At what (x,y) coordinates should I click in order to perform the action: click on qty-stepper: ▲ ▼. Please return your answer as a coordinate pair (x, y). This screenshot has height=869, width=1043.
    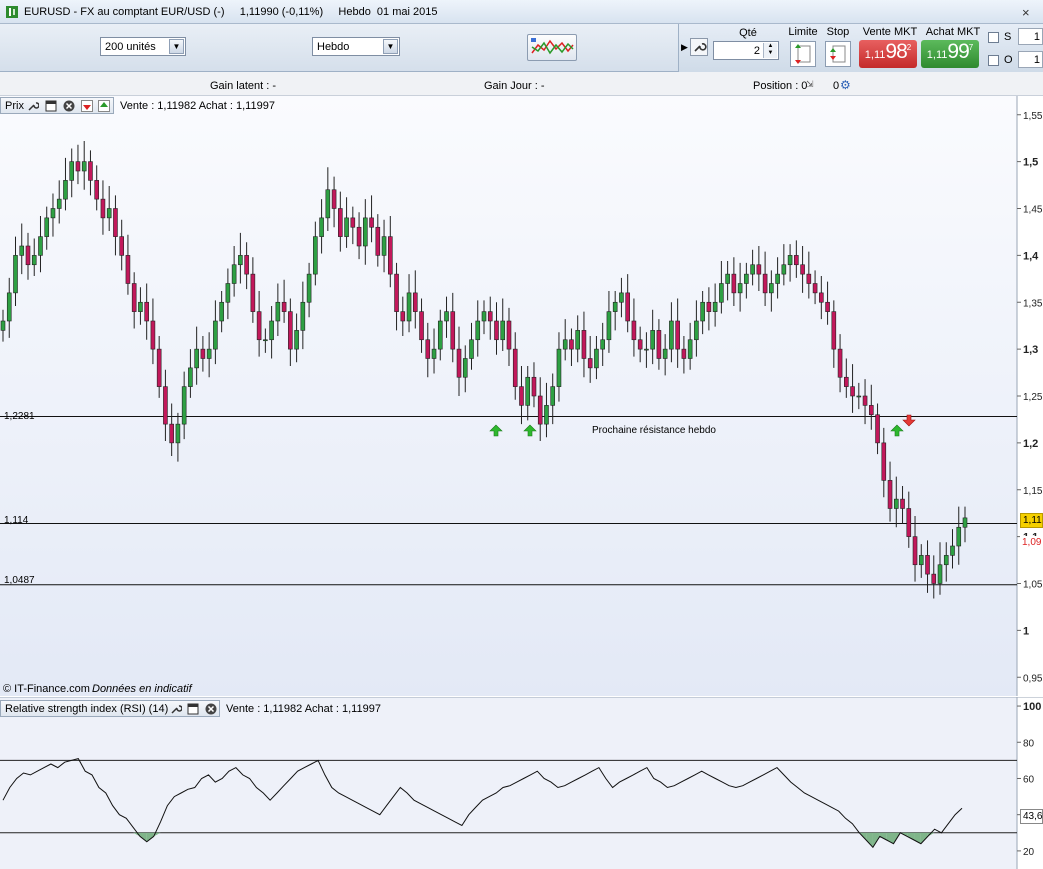
    Looking at the image, I should click on (770, 50).